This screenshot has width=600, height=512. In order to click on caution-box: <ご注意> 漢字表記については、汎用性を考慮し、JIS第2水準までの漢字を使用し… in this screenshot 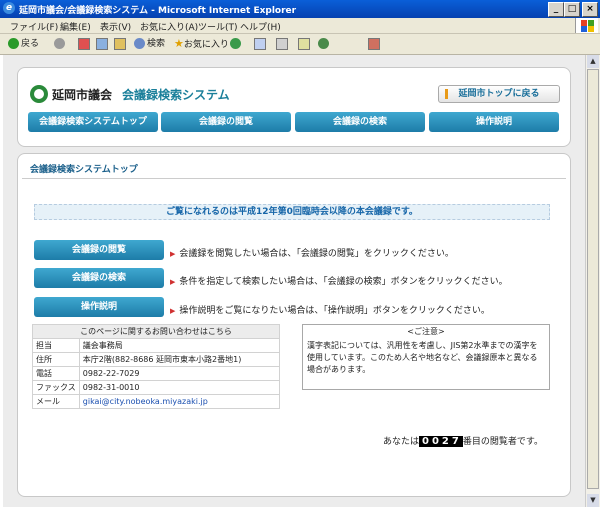, I will do `click(426, 357)`.